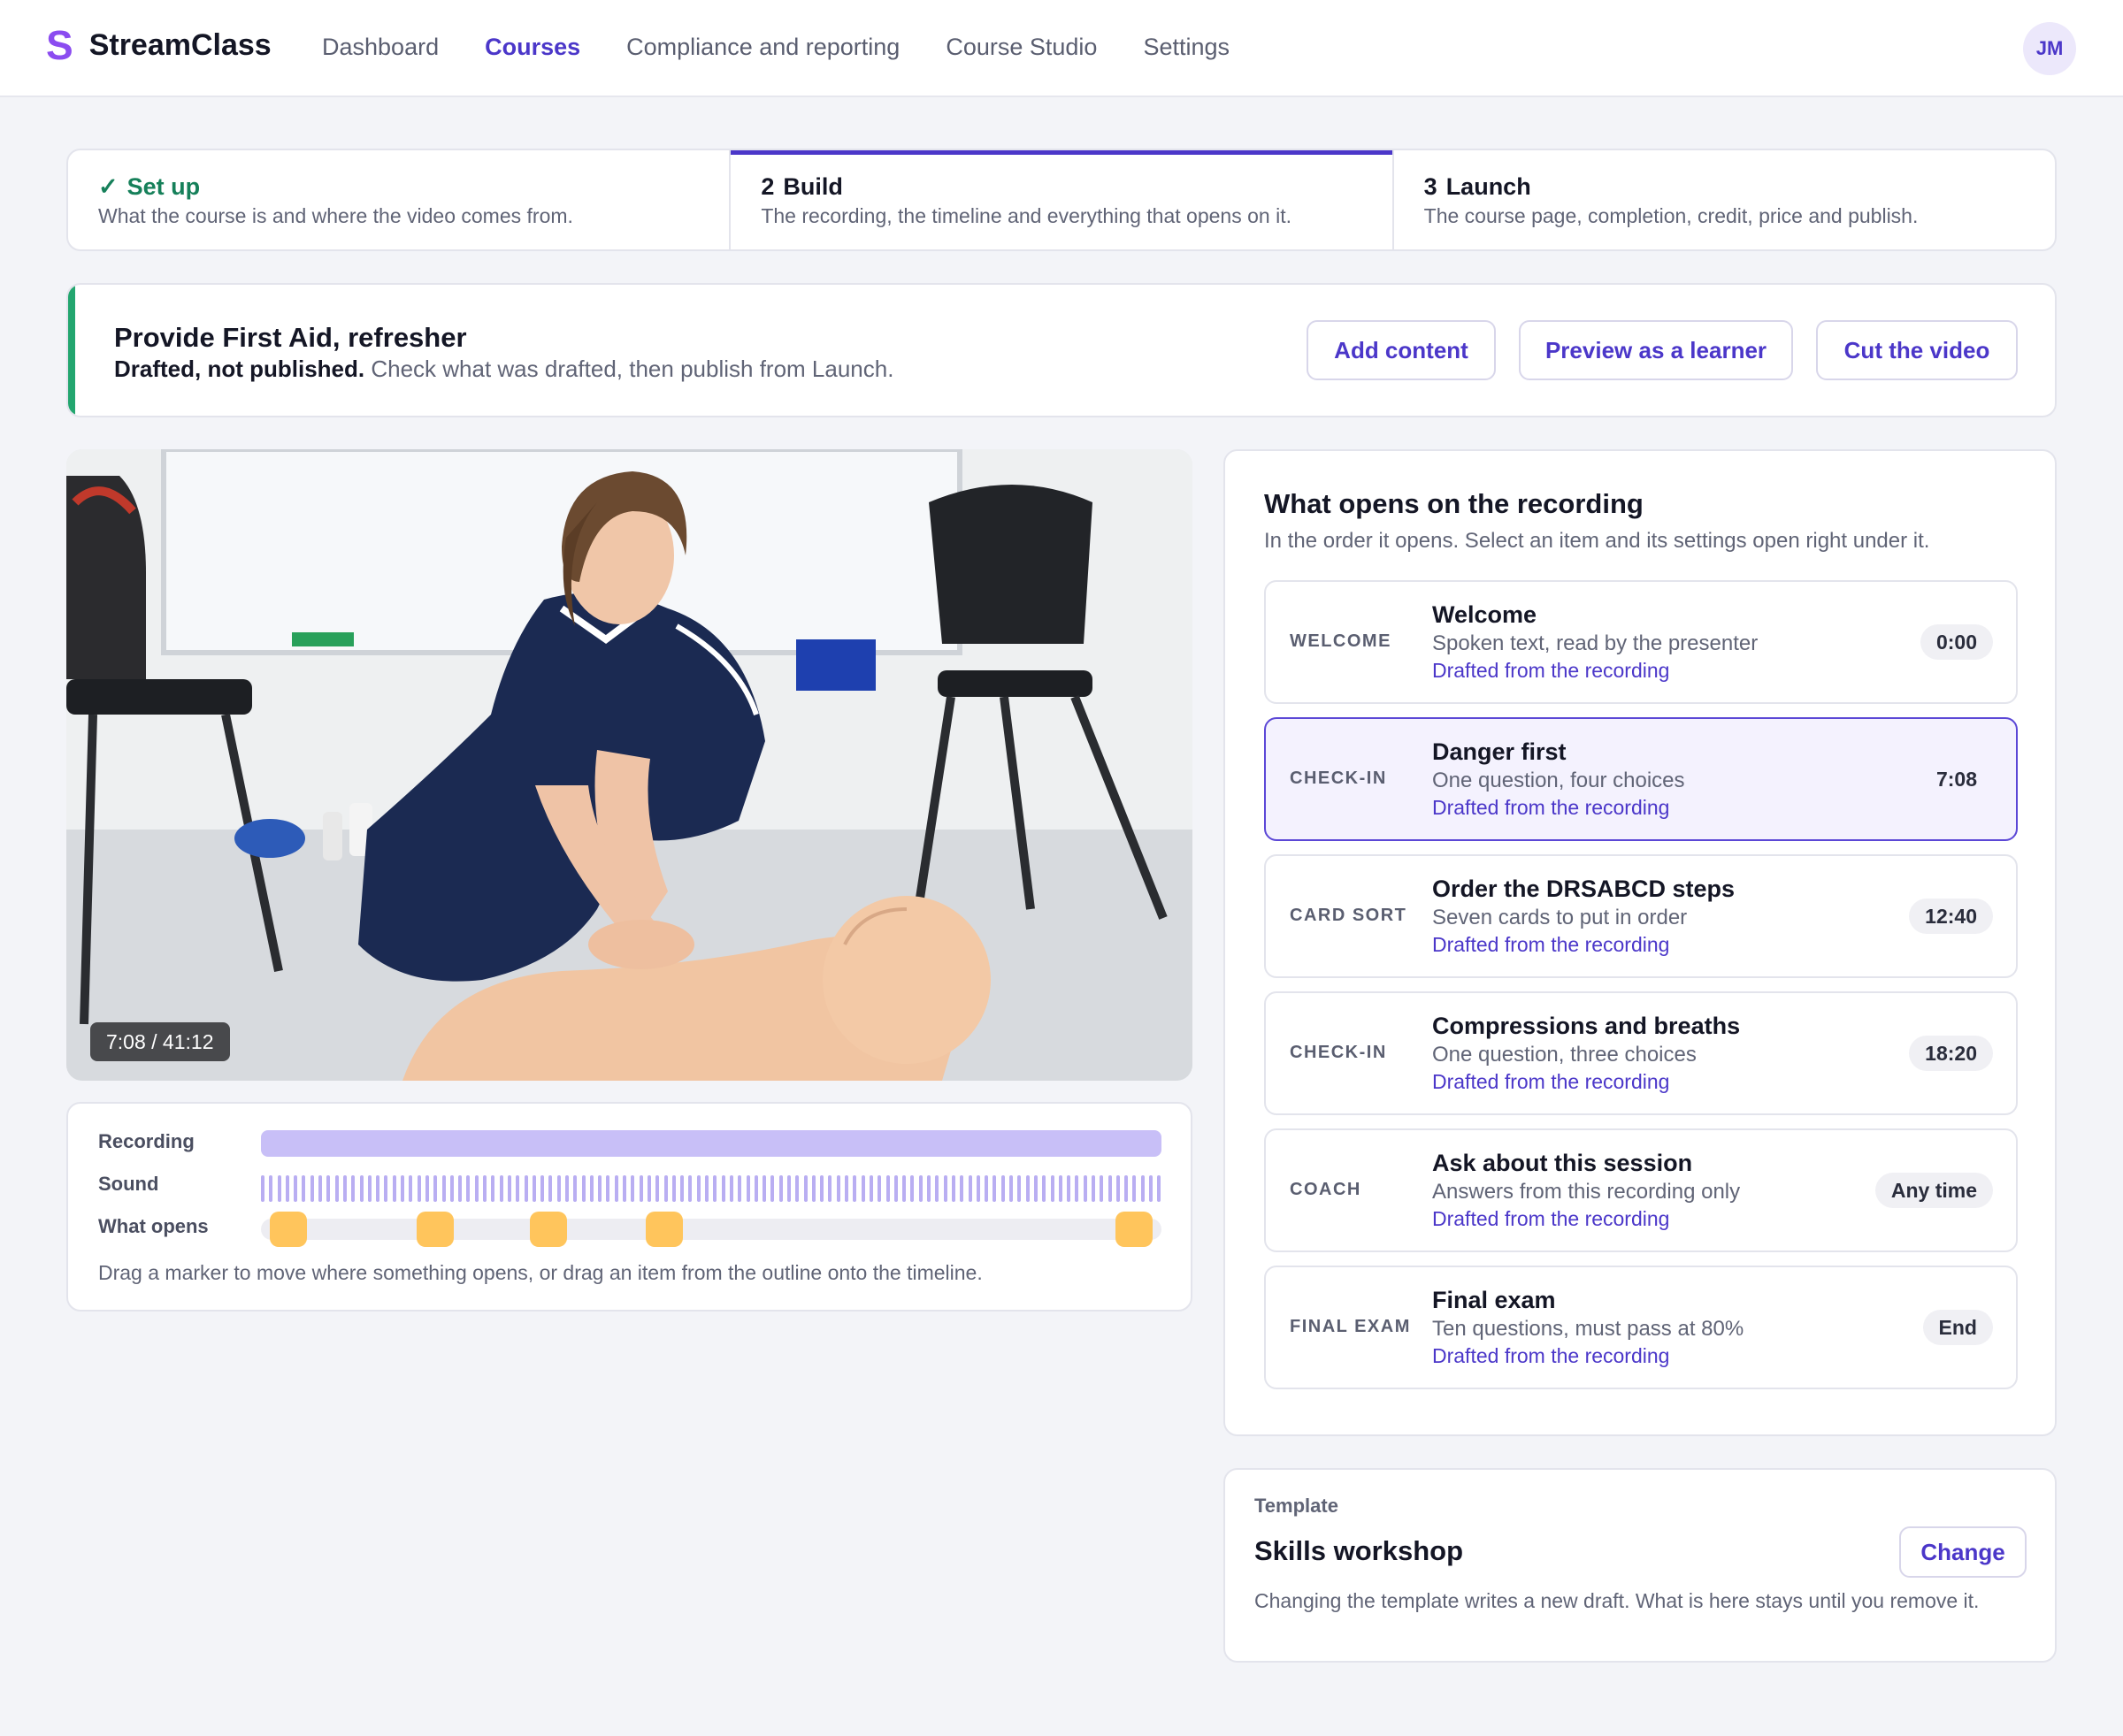  Describe the element at coordinates (1359, 1550) in the screenshot. I see `template-name: Skills workshop` at that location.